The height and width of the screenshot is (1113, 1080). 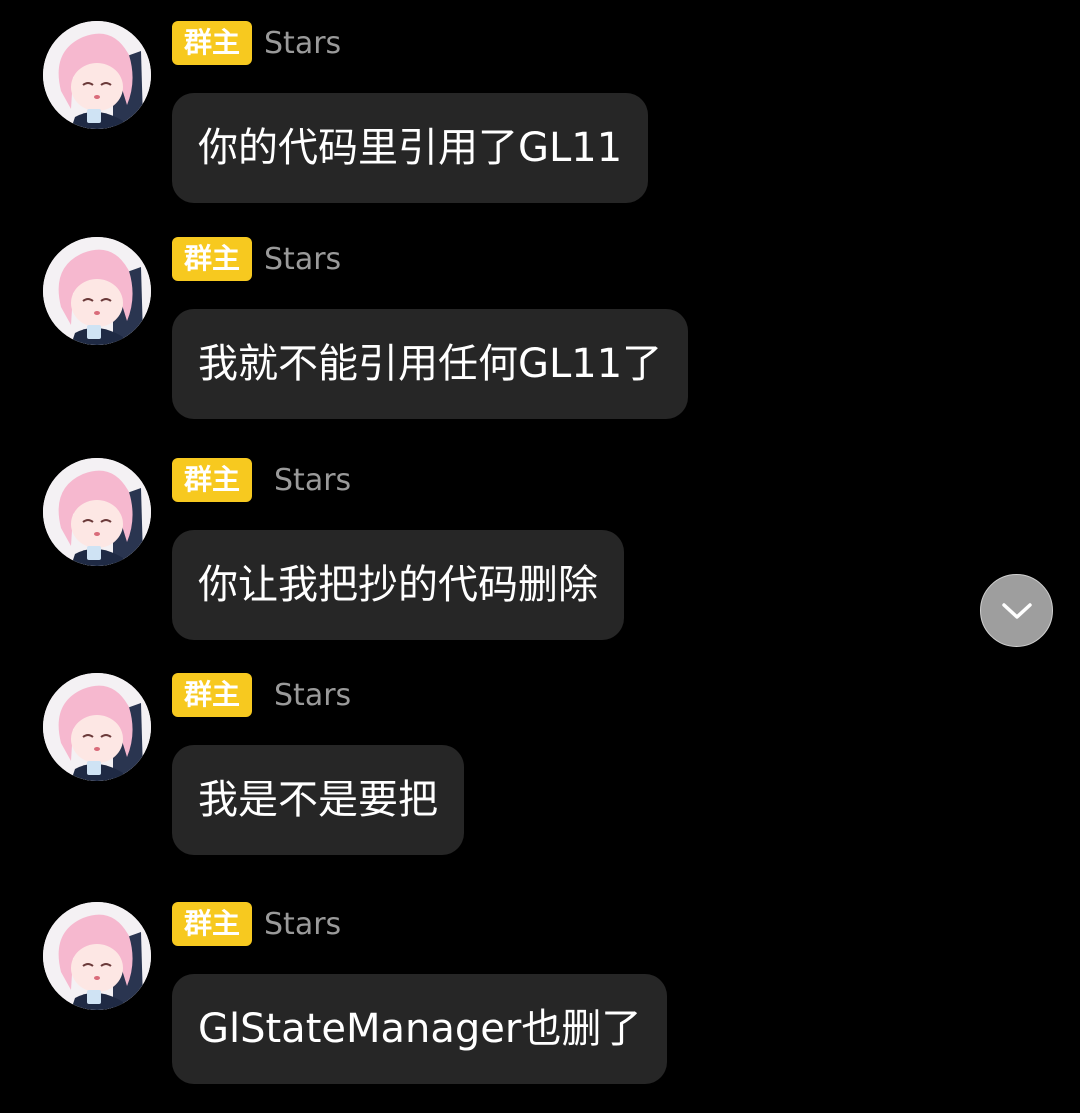 What do you see at coordinates (410, 148) in the screenshot?
I see `message-bubble: 你的代码里引用了GL11` at bounding box center [410, 148].